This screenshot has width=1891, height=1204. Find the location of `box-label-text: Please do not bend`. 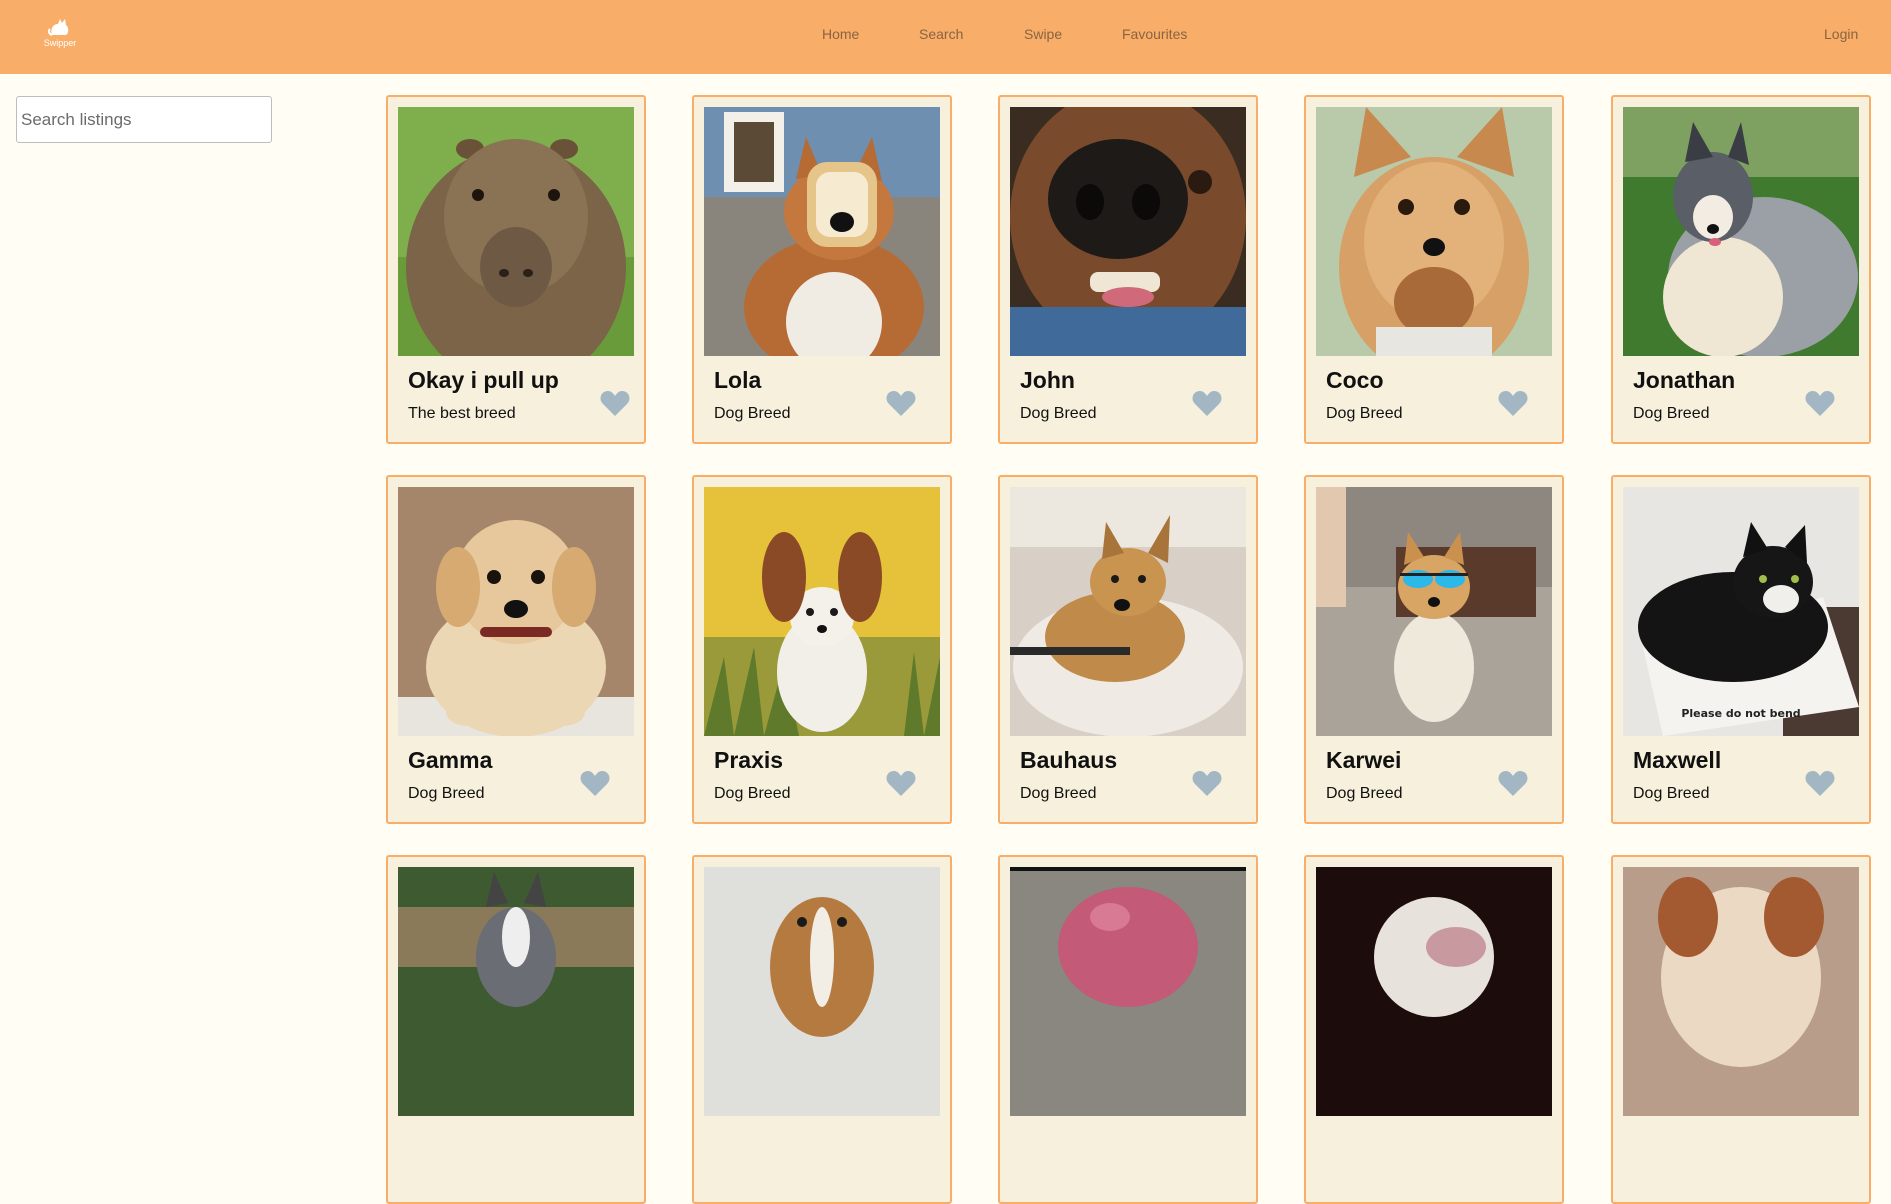

box-label-text: Please do not bend is located at coordinates (1740, 713).